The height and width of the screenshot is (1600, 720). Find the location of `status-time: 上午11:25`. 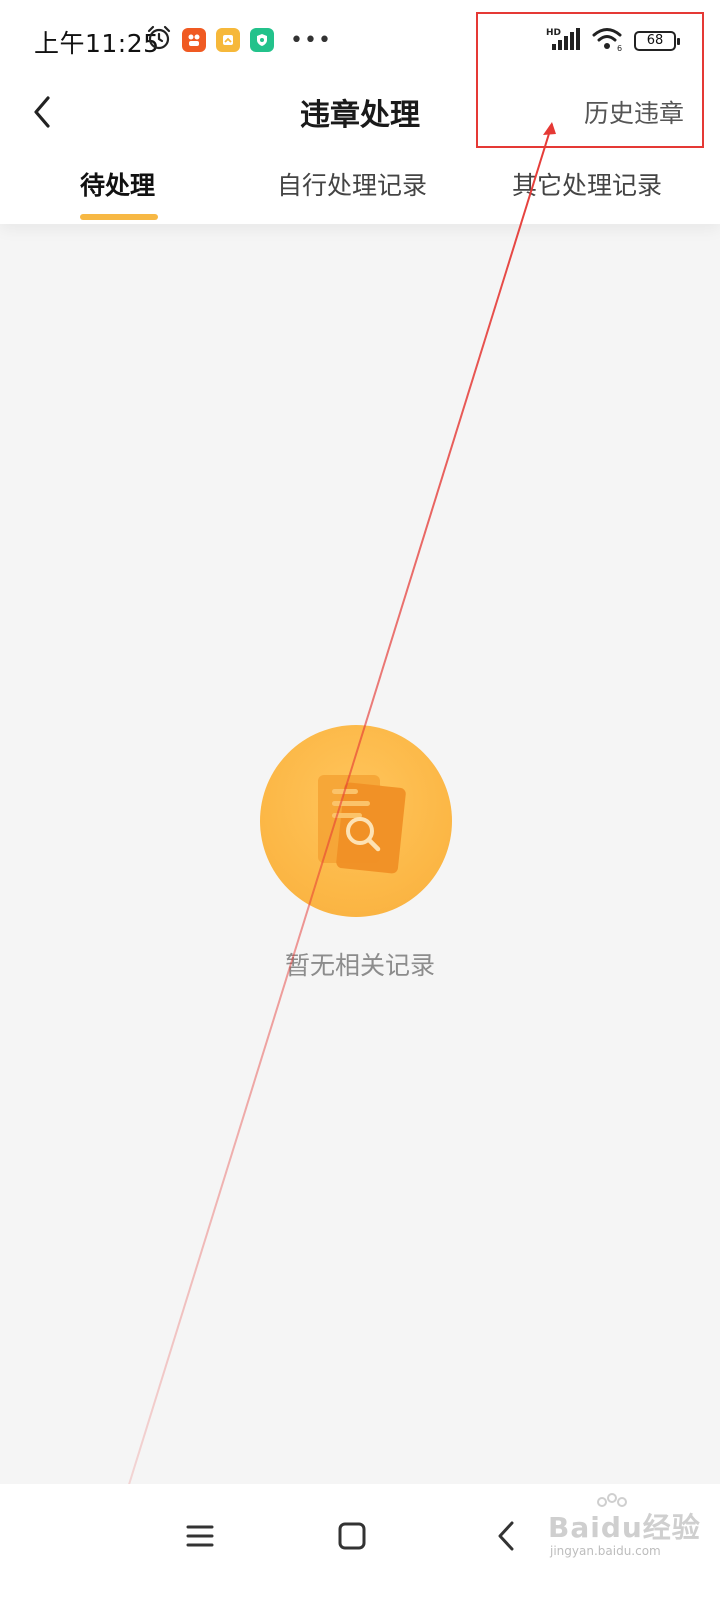

status-time: 上午11:25 is located at coordinates (97, 43).